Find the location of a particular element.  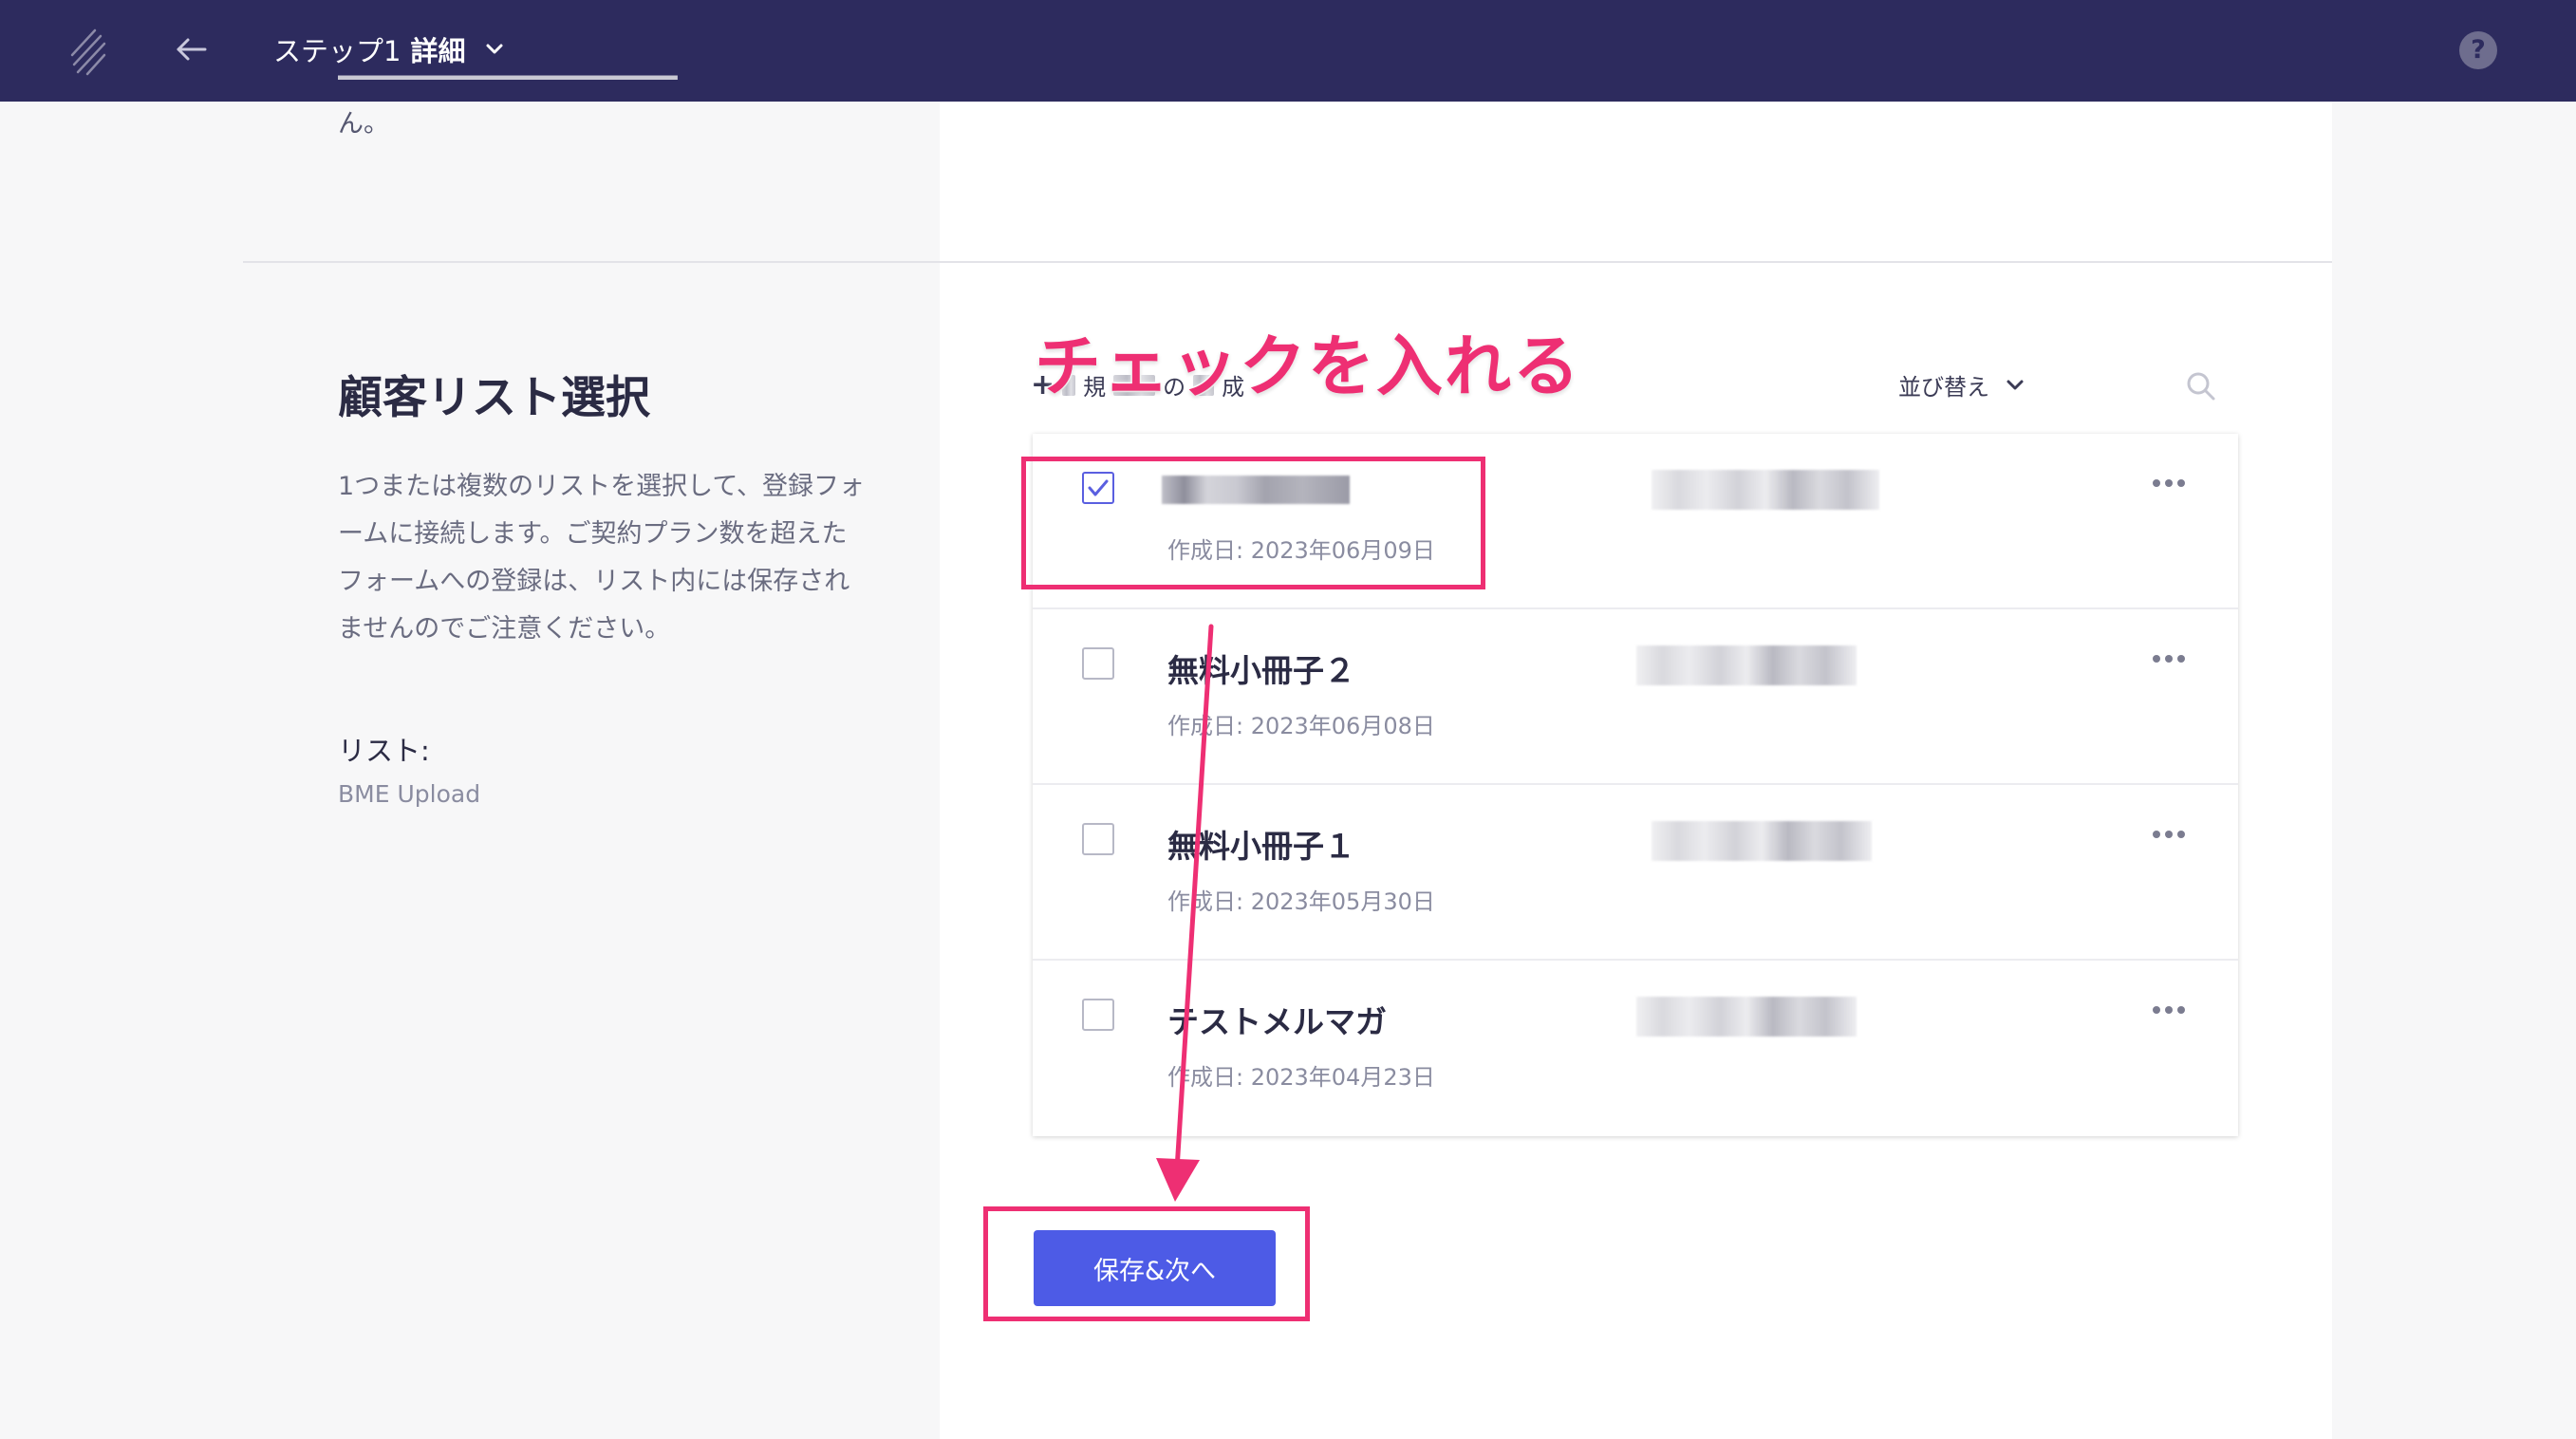

section-divider is located at coordinates (1287, 262).